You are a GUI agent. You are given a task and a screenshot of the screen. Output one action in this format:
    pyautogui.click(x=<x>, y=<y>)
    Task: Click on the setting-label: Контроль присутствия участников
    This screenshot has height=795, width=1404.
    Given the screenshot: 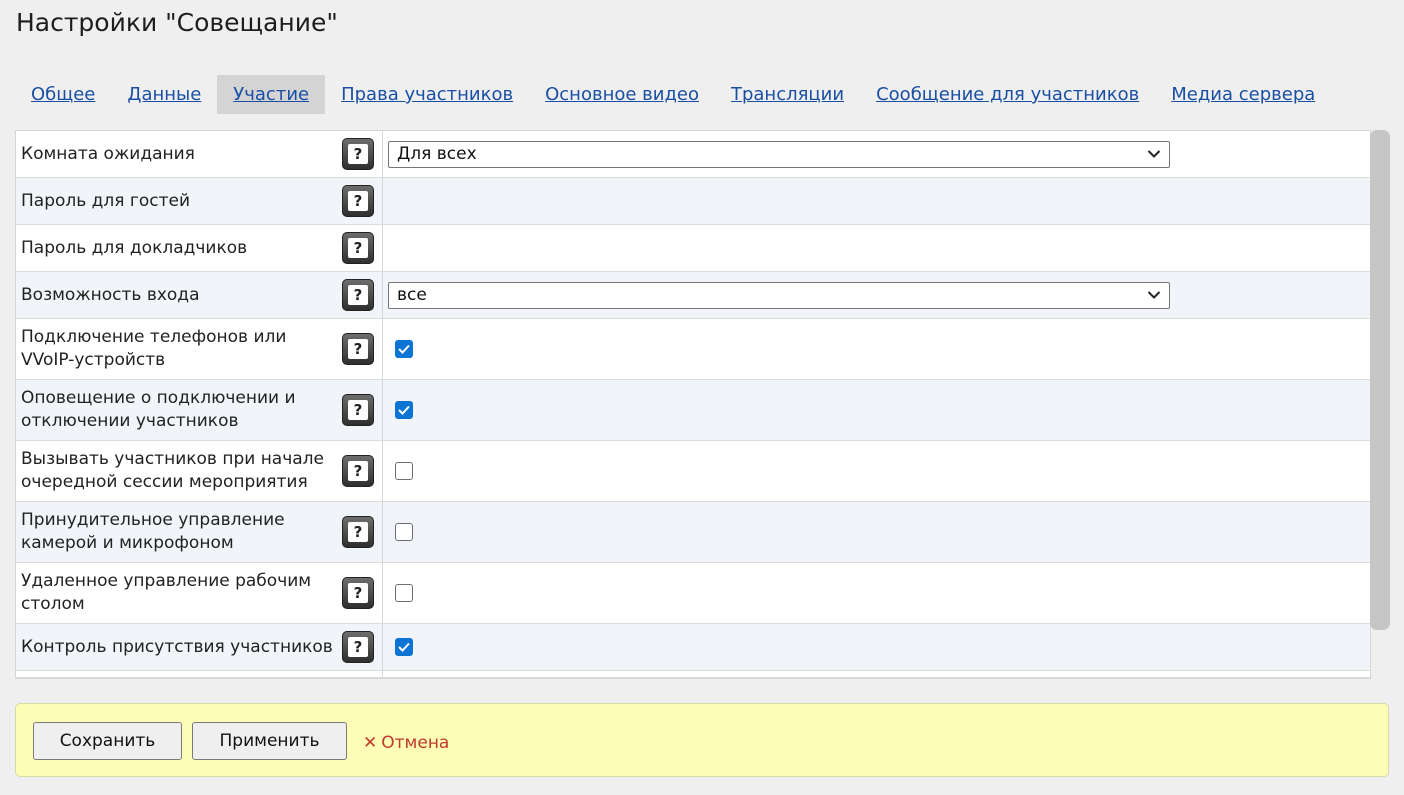 What is the action you would take?
    pyautogui.click(x=177, y=646)
    